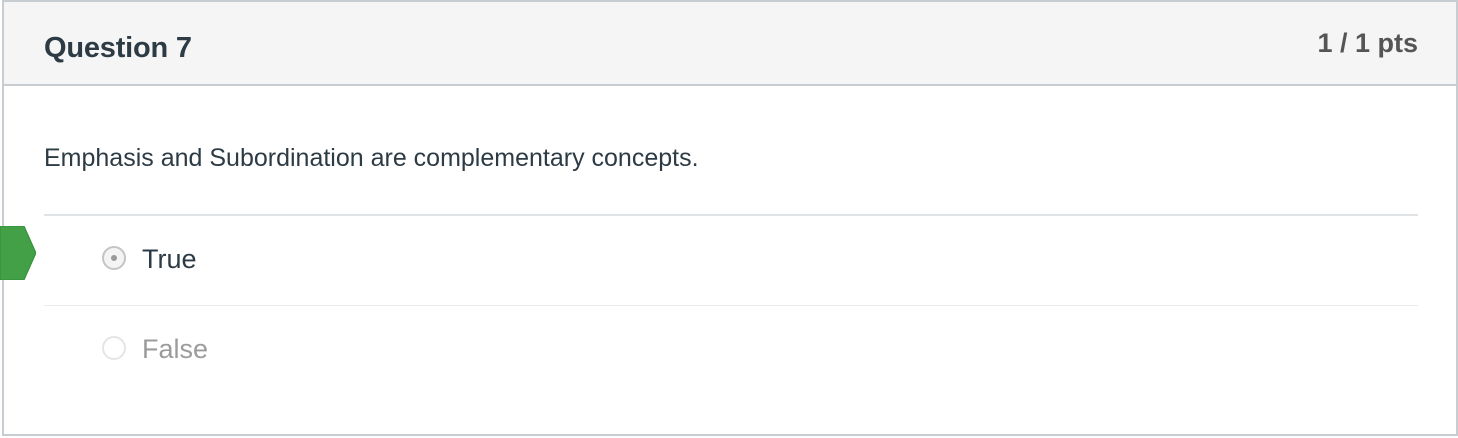 This screenshot has width=1458, height=438. What do you see at coordinates (169, 259) in the screenshot?
I see `answer-label: True` at bounding box center [169, 259].